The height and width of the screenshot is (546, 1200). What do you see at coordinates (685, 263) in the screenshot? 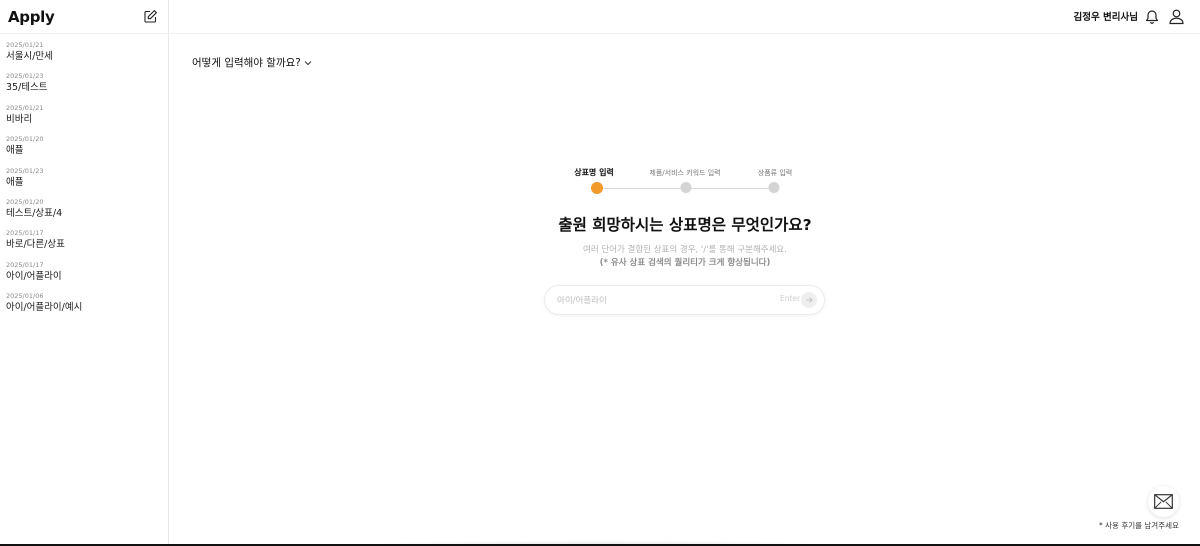
I see `step-description-note: (* 유사 상표 검색의 퀄리티가 크게 향상됩니다)` at bounding box center [685, 263].